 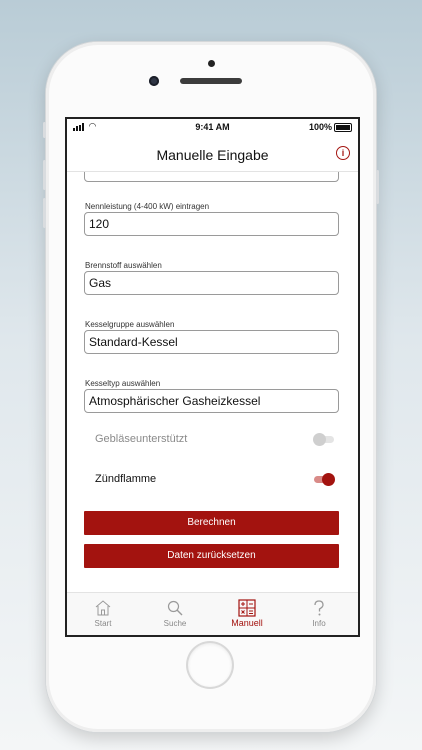 I want to click on reset-button: Daten zurücksetzen, so click(x=211, y=556).